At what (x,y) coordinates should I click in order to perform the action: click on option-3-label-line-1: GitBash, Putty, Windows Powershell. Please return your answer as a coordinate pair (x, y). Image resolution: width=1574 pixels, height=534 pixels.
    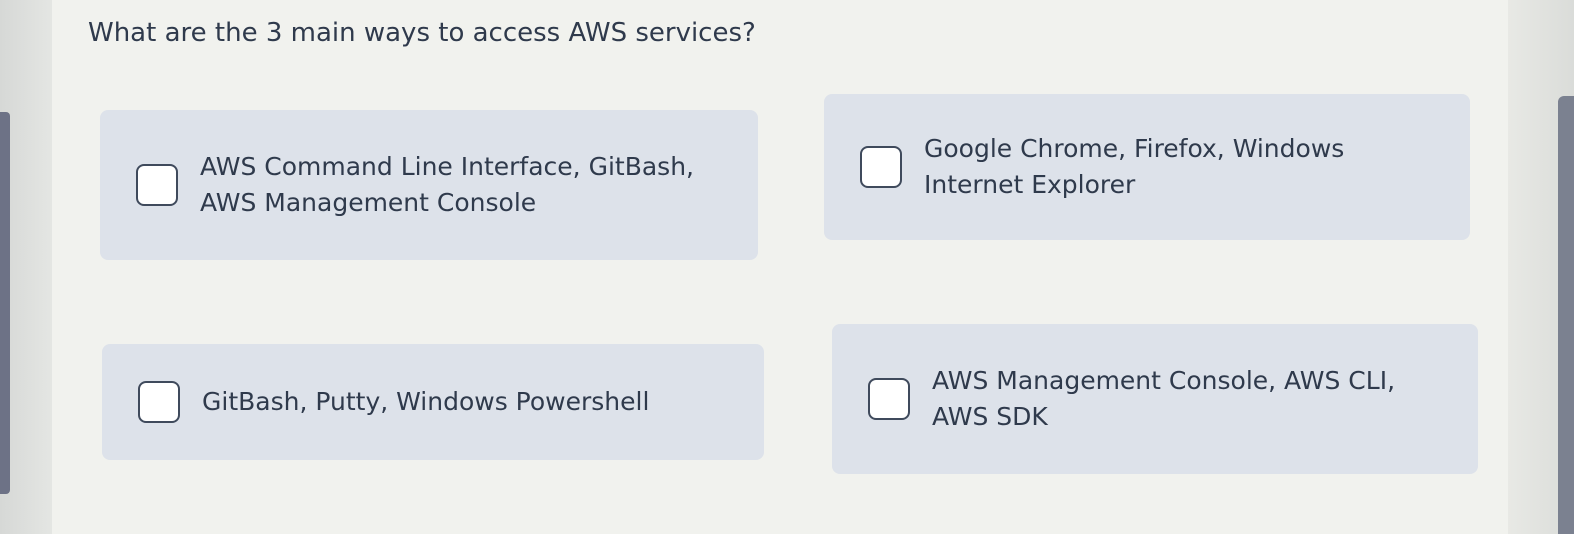
    Looking at the image, I should click on (426, 401).